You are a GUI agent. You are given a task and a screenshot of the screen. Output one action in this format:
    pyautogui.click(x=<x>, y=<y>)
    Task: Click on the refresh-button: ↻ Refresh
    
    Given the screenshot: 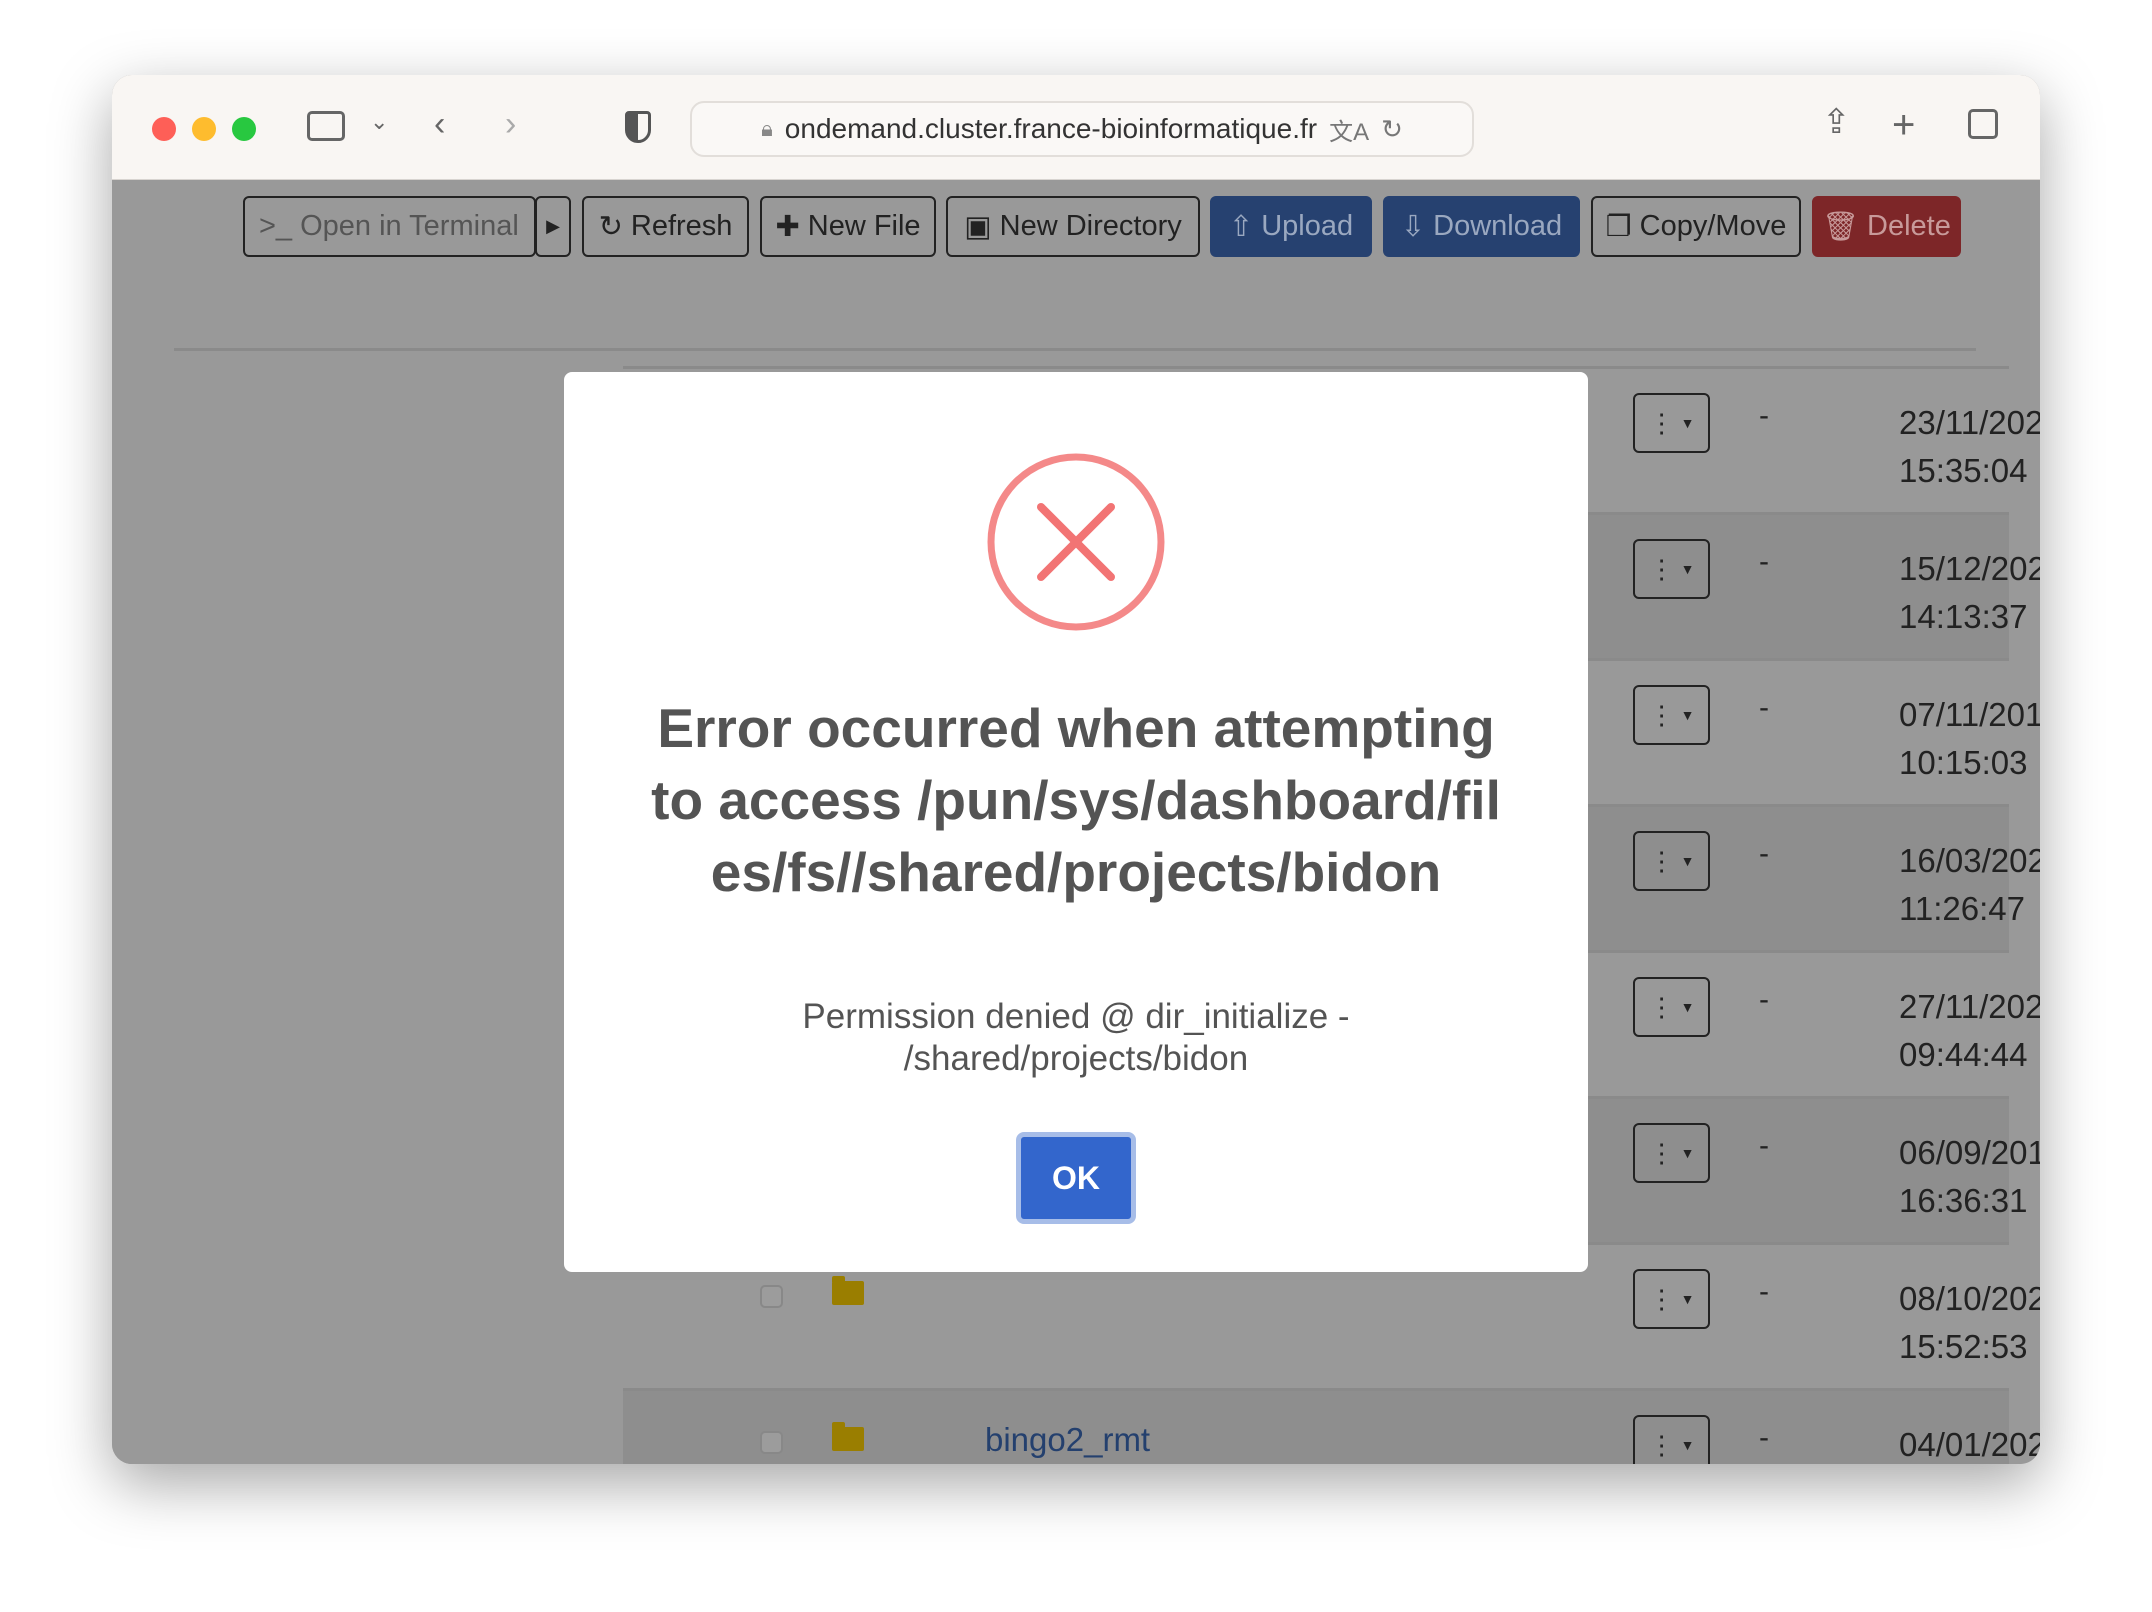 What is the action you would take?
    pyautogui.click(x=665, y=226)
    